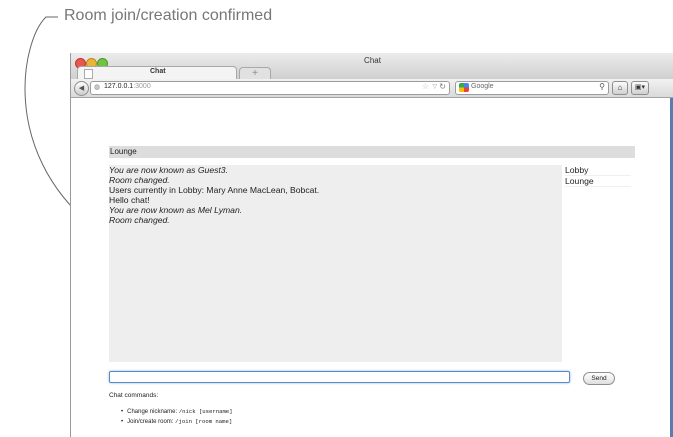 This screenshot has width=673, height=437. What do you see at coordinates (599, 378) in the screenshot?
I see `send-button: Send` at bounding box center [599, 378].